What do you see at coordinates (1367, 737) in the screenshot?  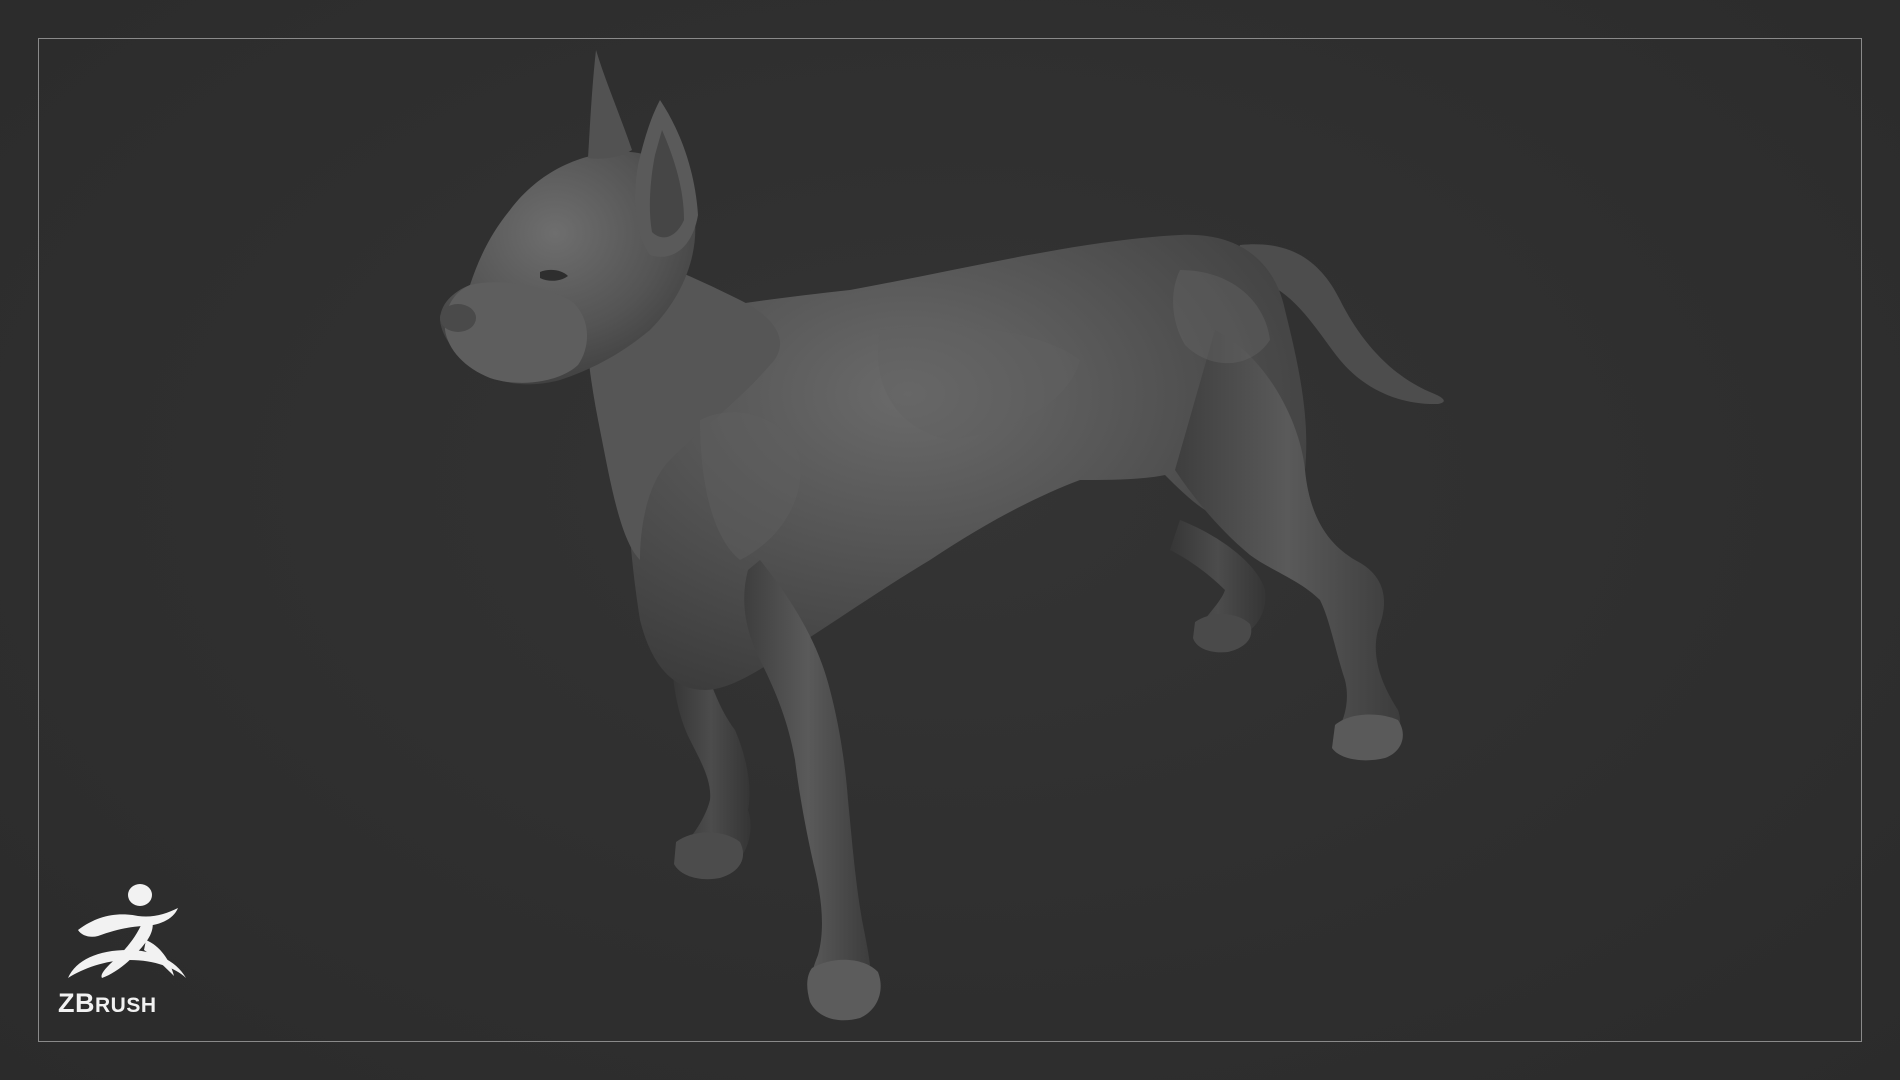 I see `near-hind-paw` at bounding box center [1367, 737].